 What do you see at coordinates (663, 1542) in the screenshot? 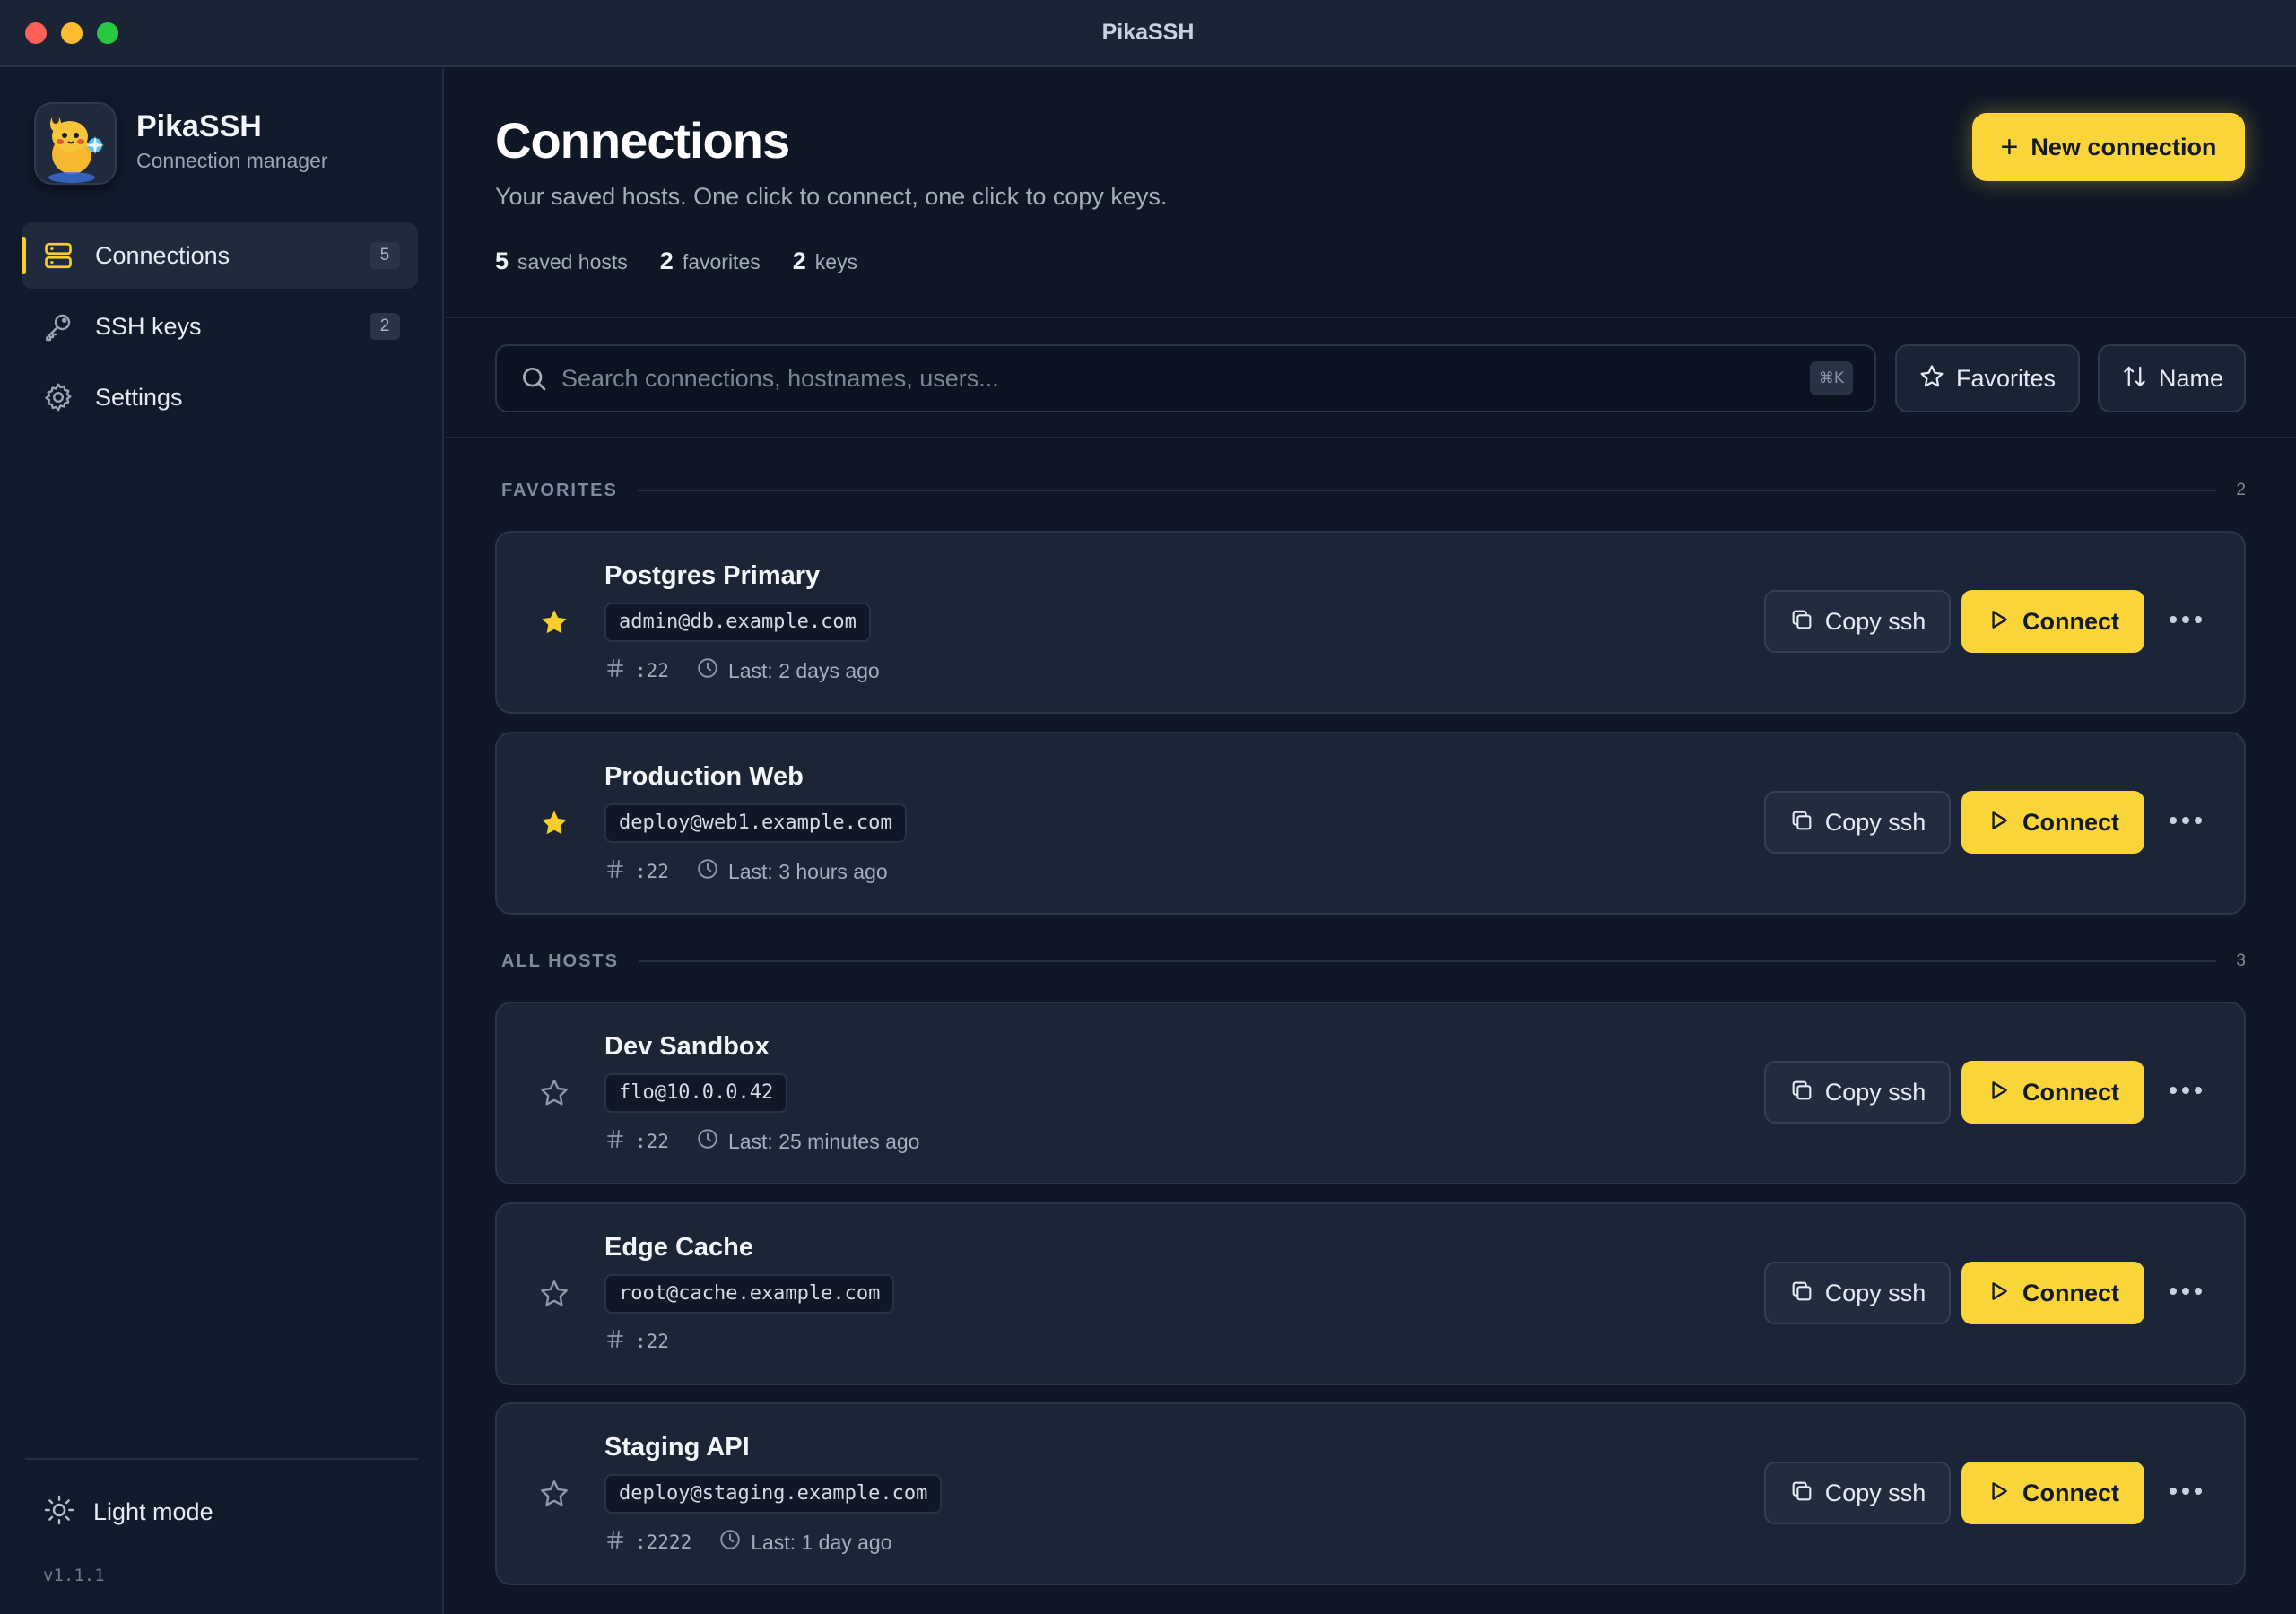
I see `connection-port: :2222` at bounding box center [663, 1542].